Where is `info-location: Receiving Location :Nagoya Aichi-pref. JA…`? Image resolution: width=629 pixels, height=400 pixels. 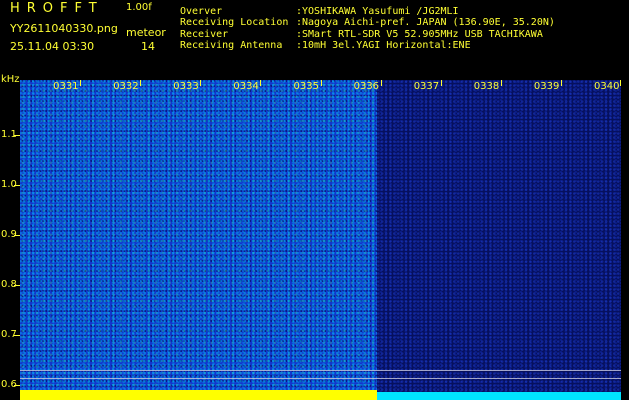 info-location: Receiving Location :Nagoya Aichi-pref. JA… is located at coordinates (367, 22).